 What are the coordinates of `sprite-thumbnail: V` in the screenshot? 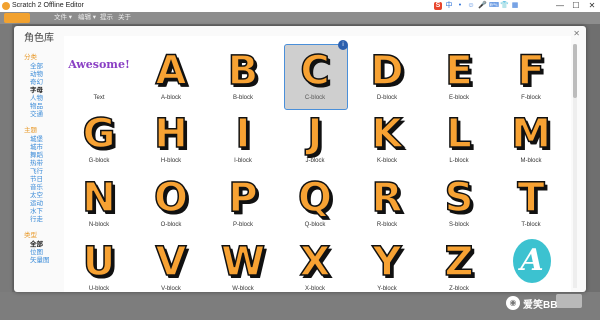 It's located at (171, 262).